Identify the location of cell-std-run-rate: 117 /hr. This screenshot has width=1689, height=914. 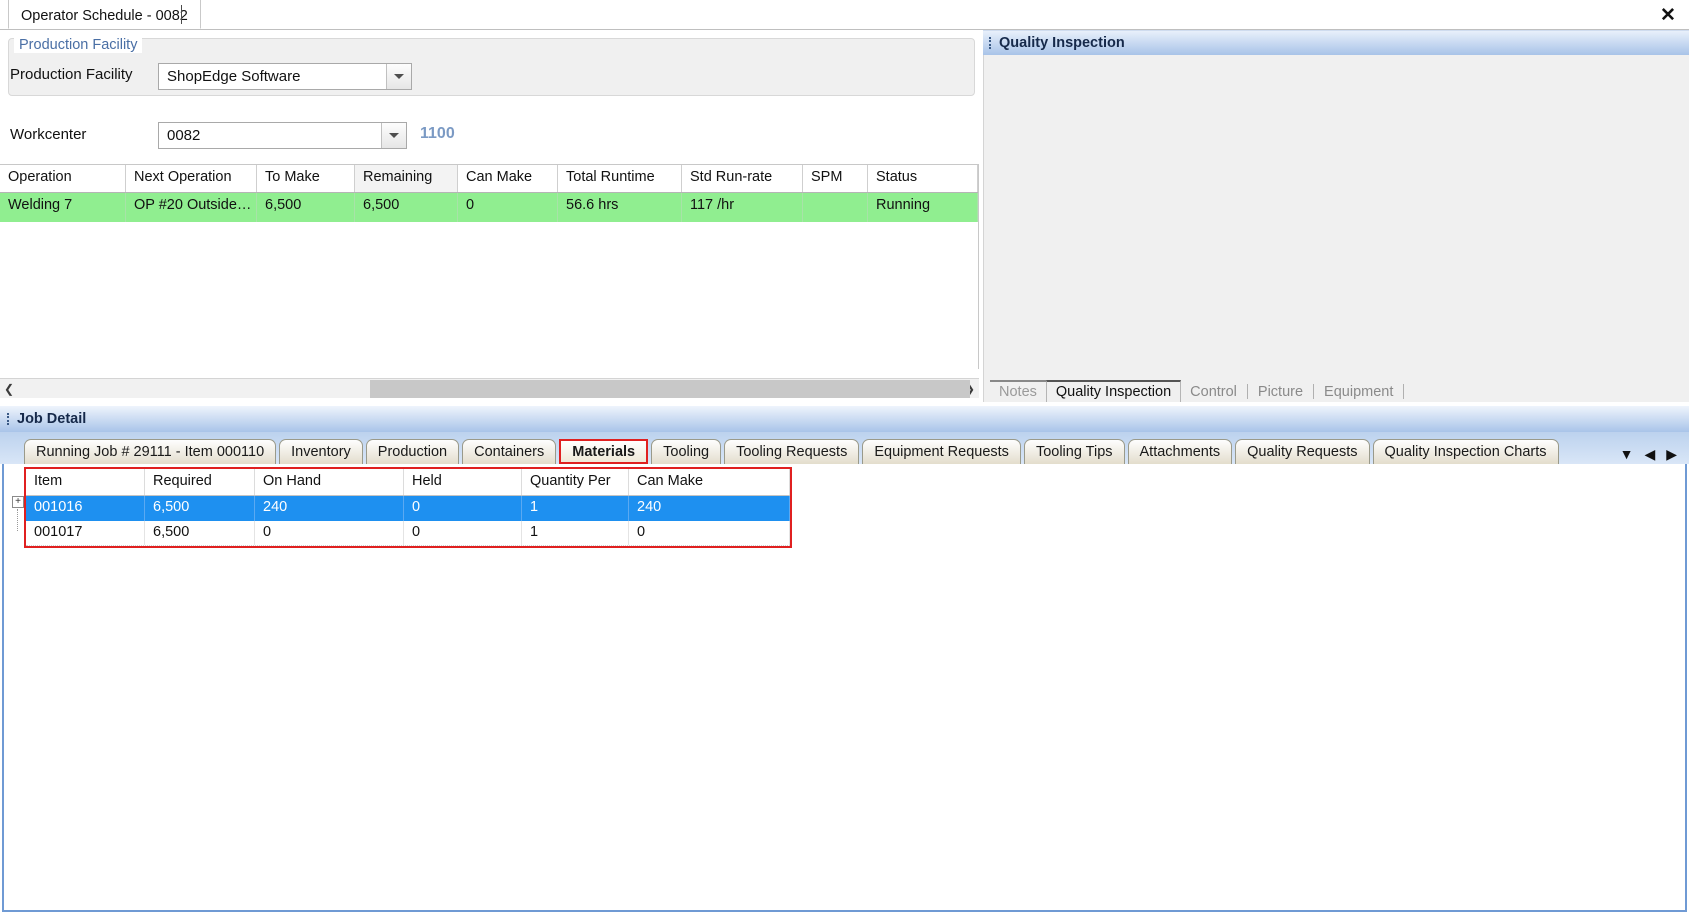
(742, 207).